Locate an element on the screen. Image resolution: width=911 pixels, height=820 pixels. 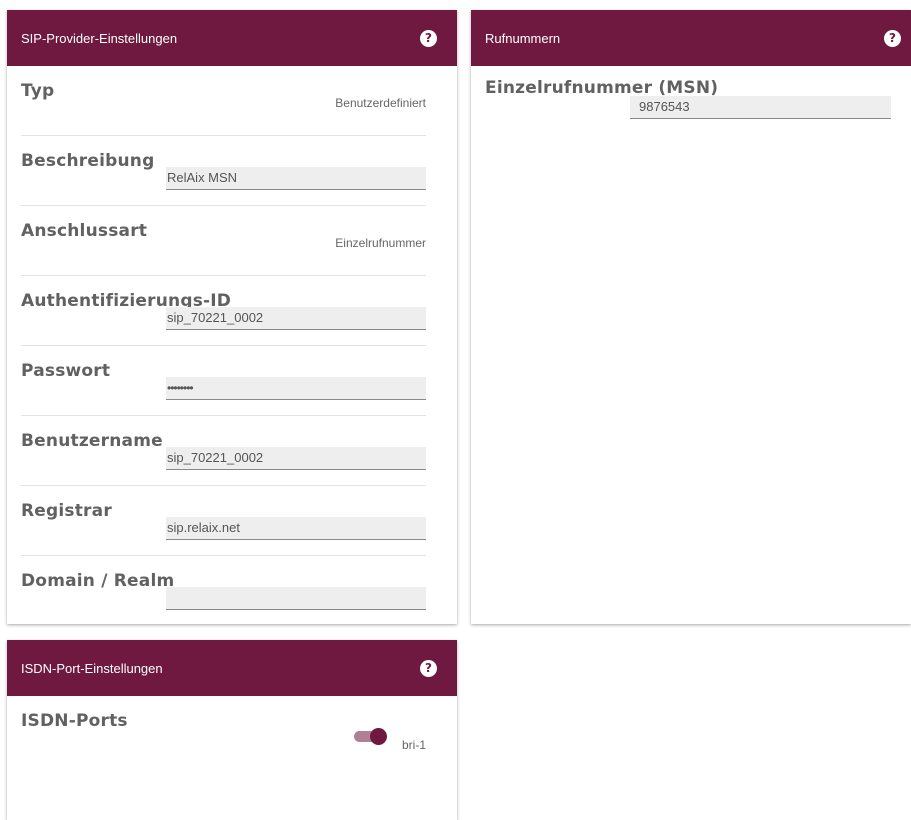
msn-label: Einzelrufnummer (MSN) is located at coordinates (602, 88).